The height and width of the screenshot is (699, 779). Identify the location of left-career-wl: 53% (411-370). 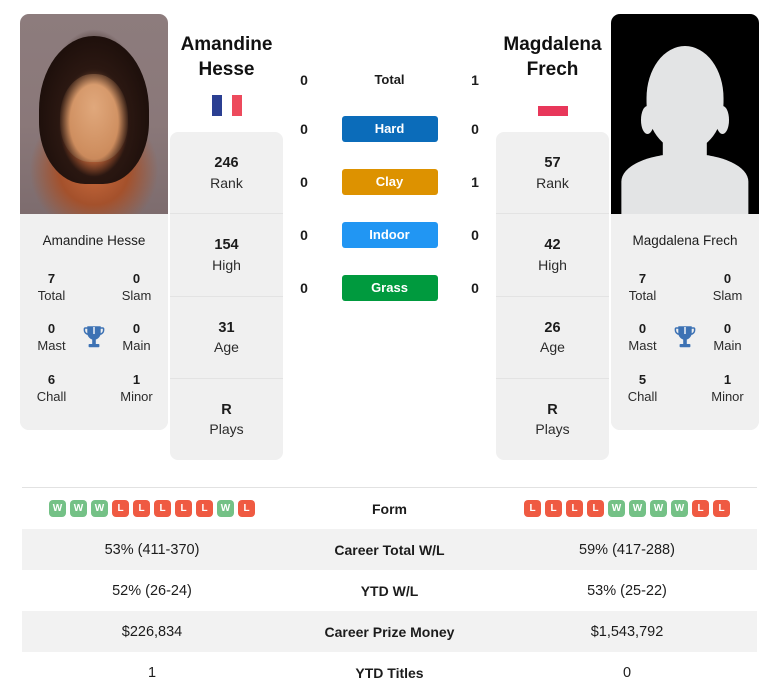
(152, 549).